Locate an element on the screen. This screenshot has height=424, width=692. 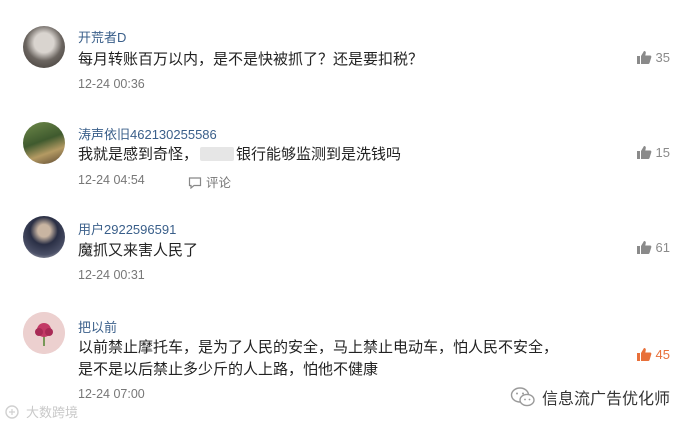
like-count: 35 is located at coordinates (662, 57).